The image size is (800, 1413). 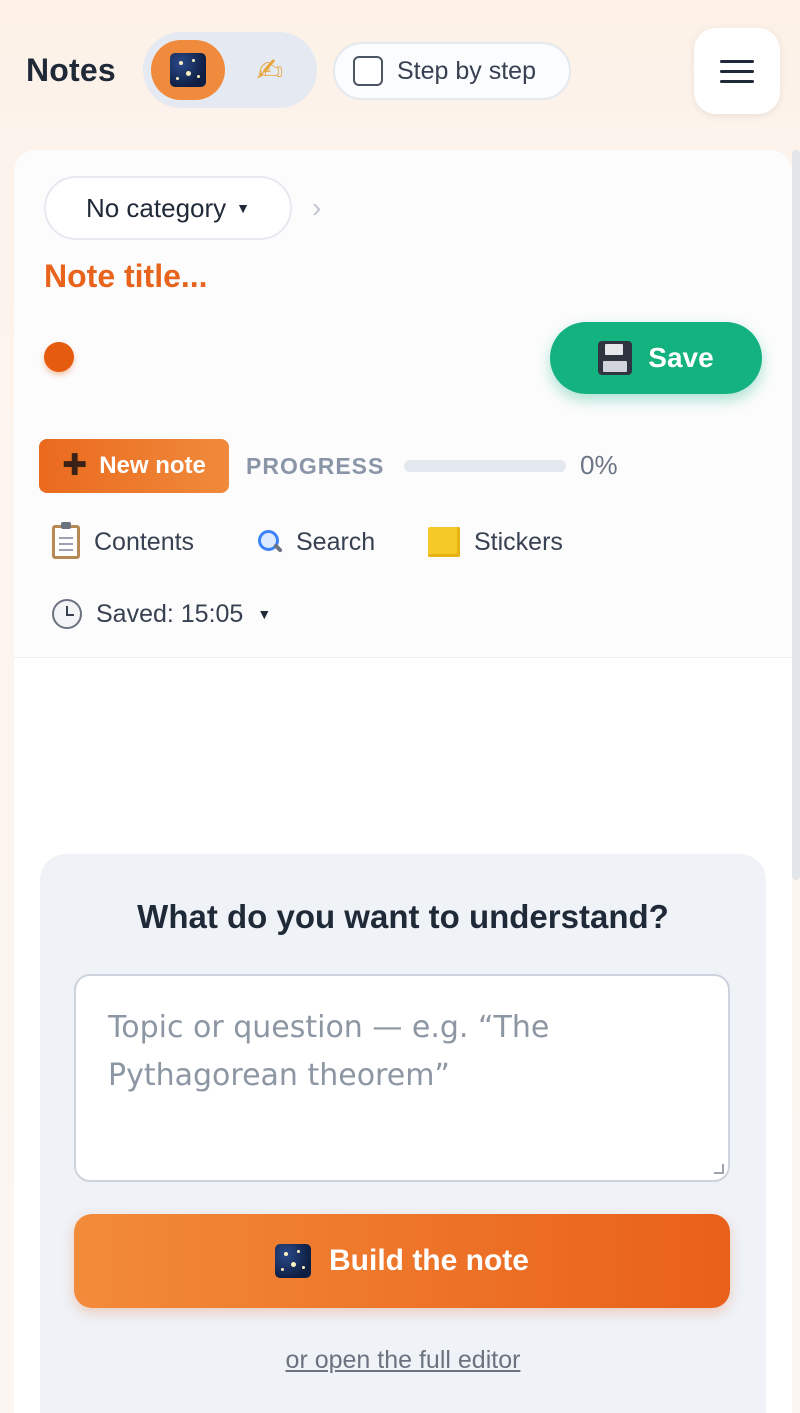 What do you see at coordinates (71, 70) in the screenshot?
I see `app-title: Notes` at bounding box center [71, 70].